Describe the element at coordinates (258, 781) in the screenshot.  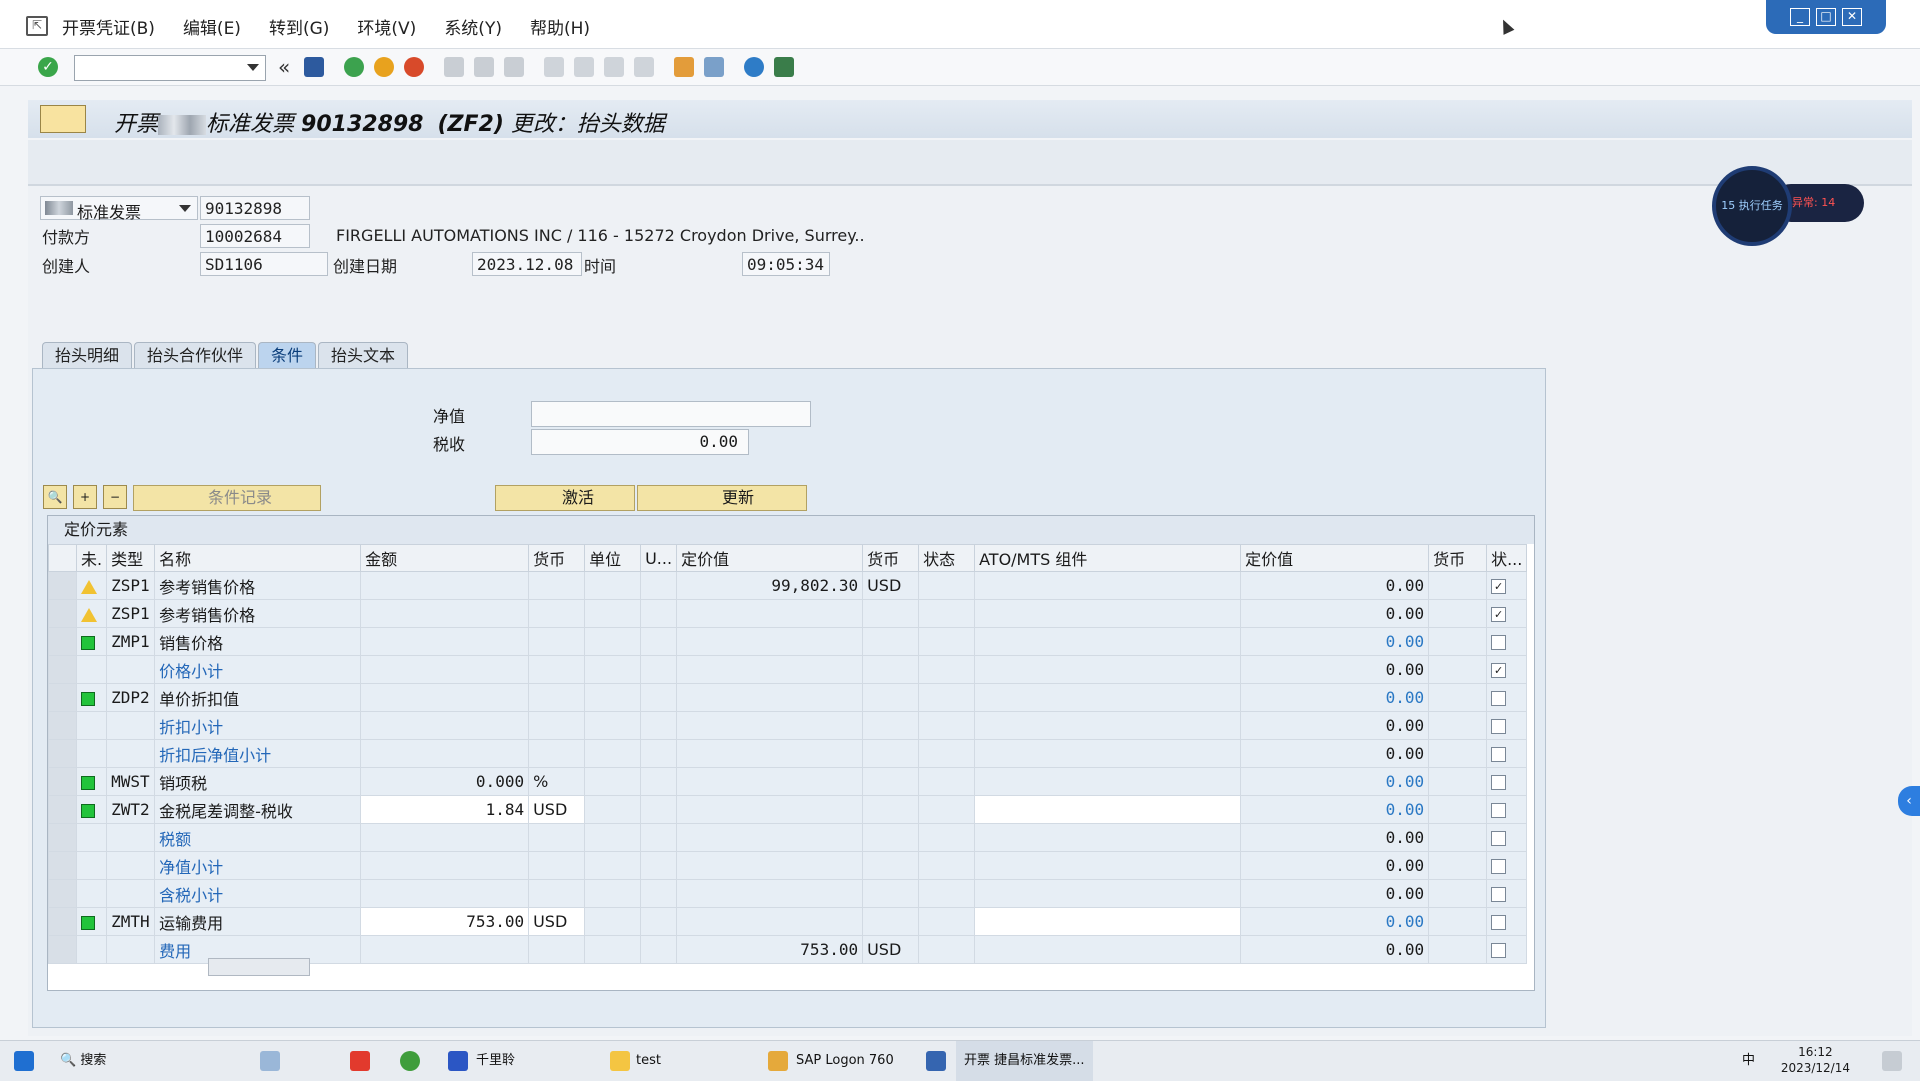
I see `condition-name: 销项税` at that location.